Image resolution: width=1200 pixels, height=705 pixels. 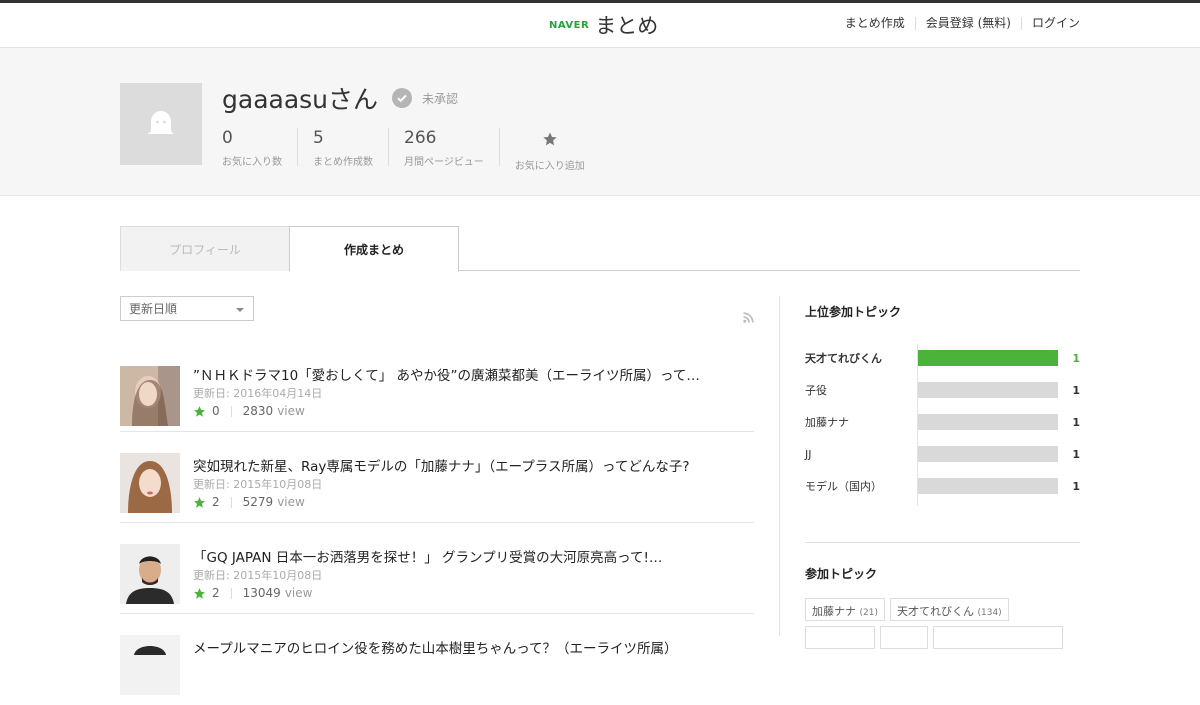 What do you see at coordinates (420, 138) in the screenshot?
I see `stat-value: 266` at bounding box center [420, 138].